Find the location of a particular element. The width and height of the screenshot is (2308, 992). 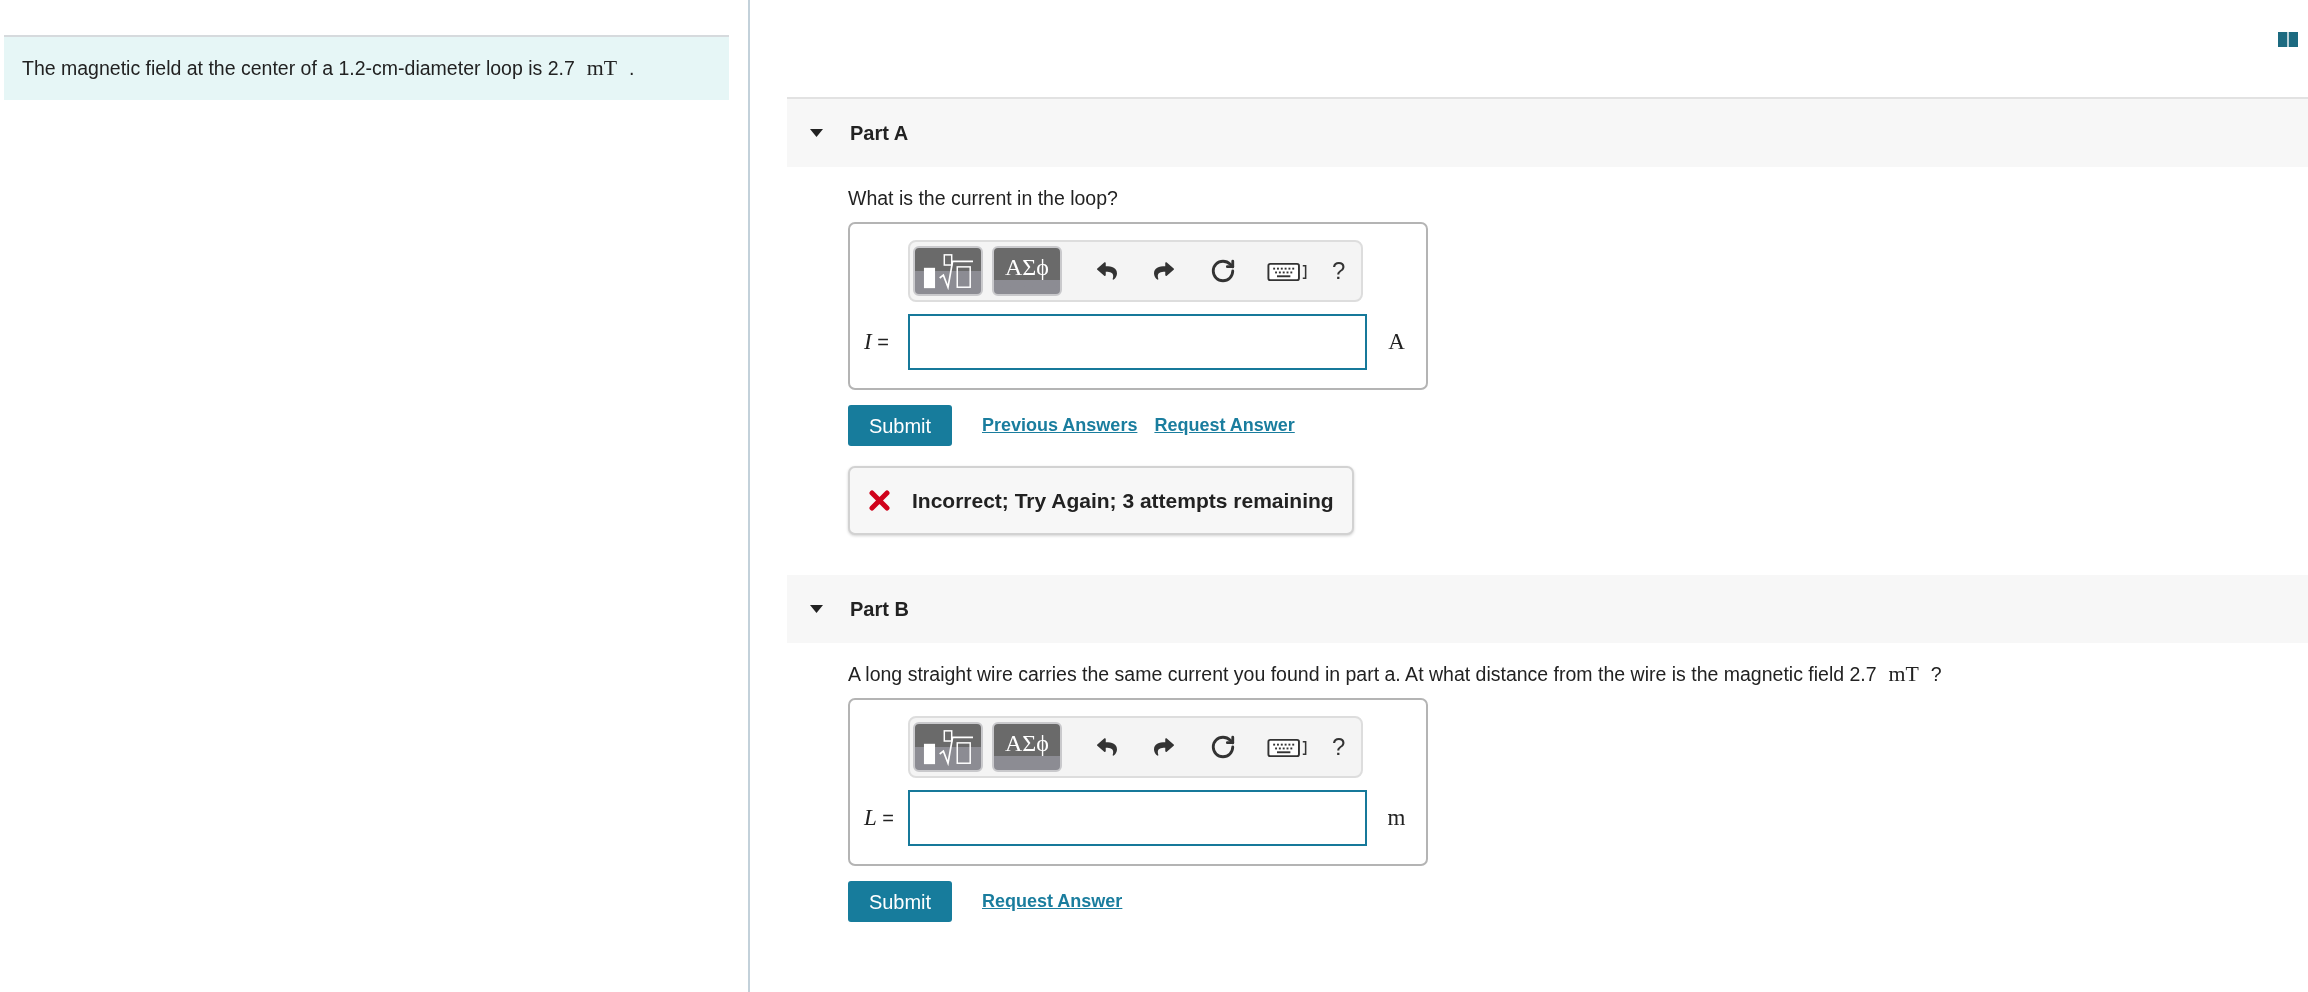

part-header: Part A is located at coordinates (1547, 133).